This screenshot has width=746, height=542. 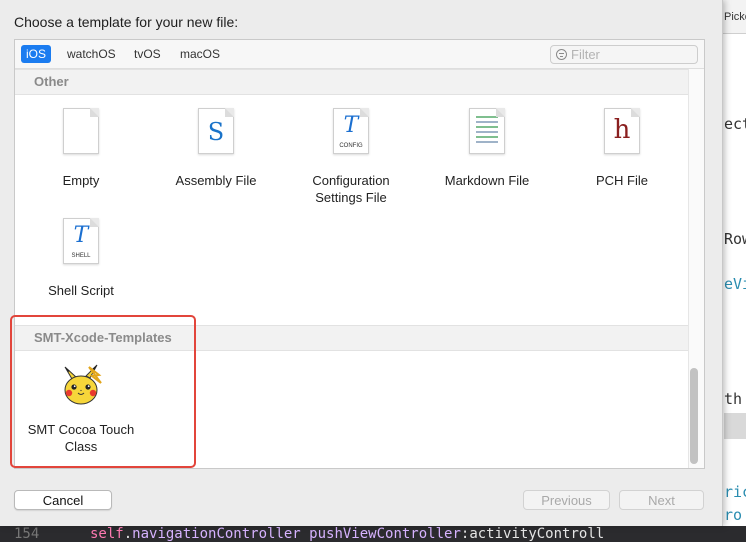 What do you see at coordinates (622, 131) in the screenshot?
I see `header-h-document-icon: h` at bounding box center [622, 131].